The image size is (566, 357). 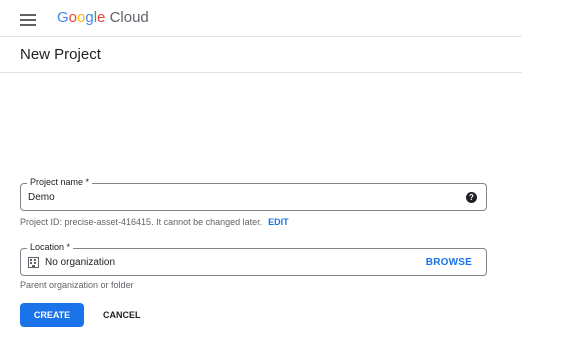 What do you see at coordinates (77, 285) in the screenshot?
I see `location-hint: Parent organization or folder` at bounding box center [77, 285].